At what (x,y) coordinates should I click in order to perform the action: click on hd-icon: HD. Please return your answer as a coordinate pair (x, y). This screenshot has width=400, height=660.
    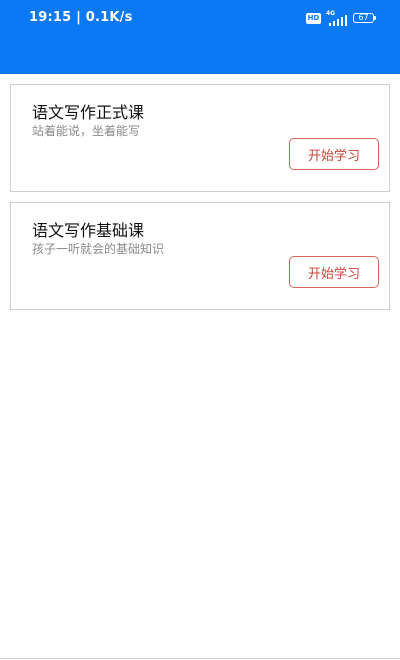
    Looking at the image, I should click on (313, 18).